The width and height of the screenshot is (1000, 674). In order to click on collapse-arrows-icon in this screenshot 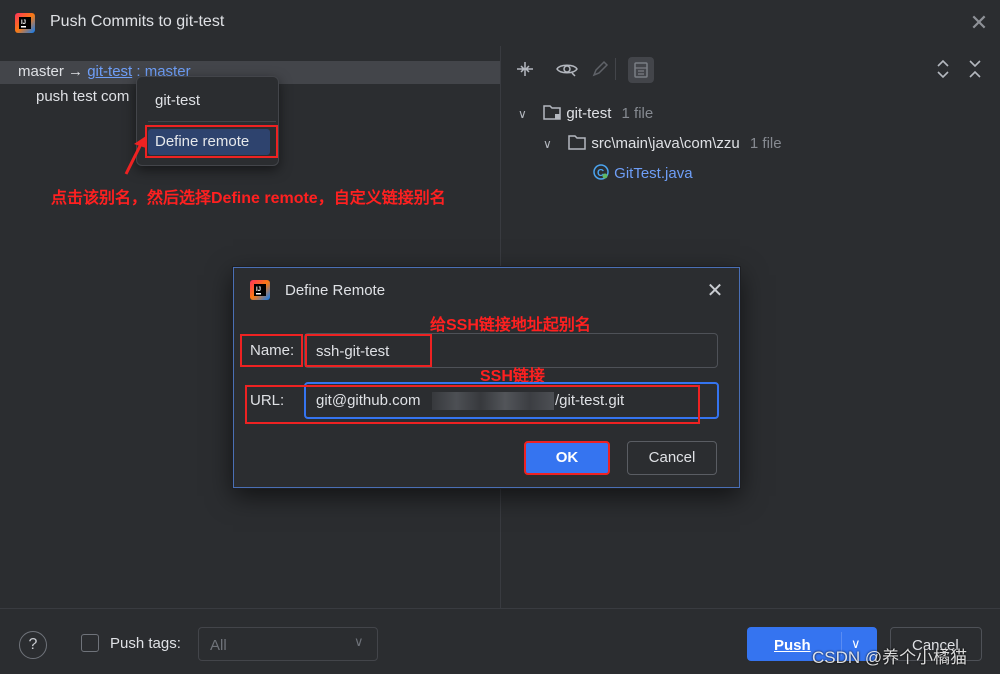, I will do `click(525, 69)`.